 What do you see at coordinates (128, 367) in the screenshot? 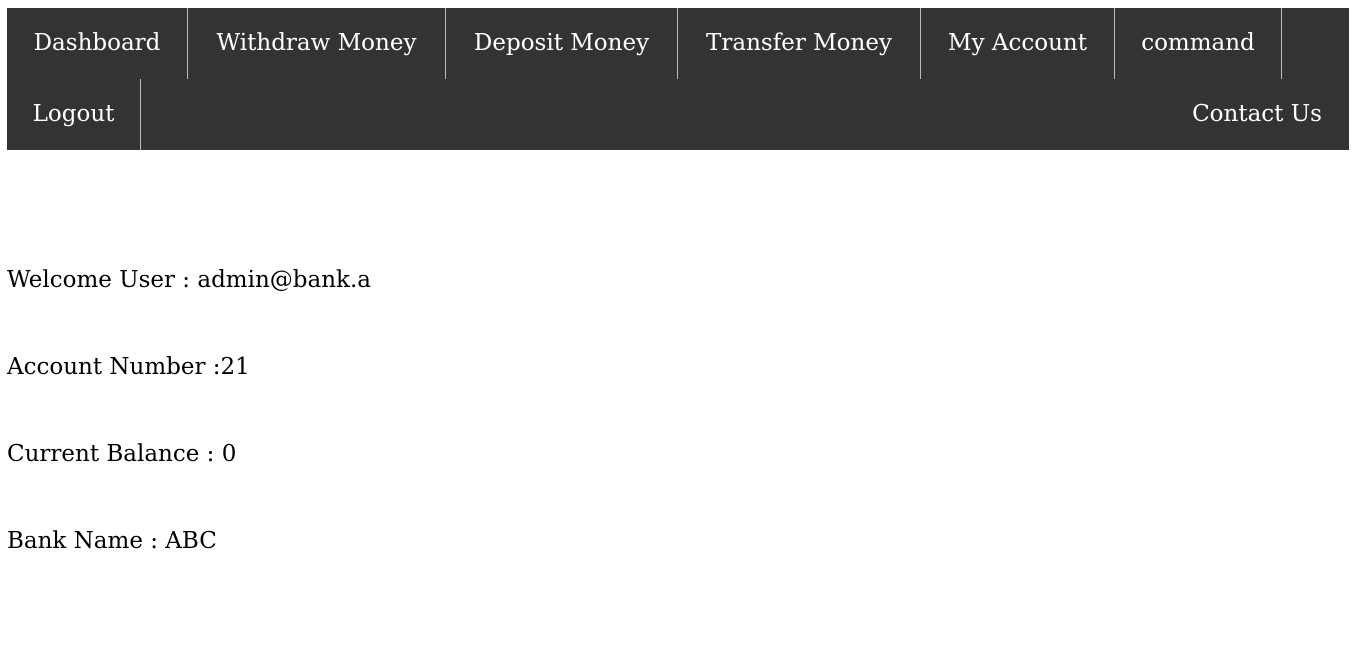
I see `account-number-text: Account Number :21` at bounding box center [128, 367].